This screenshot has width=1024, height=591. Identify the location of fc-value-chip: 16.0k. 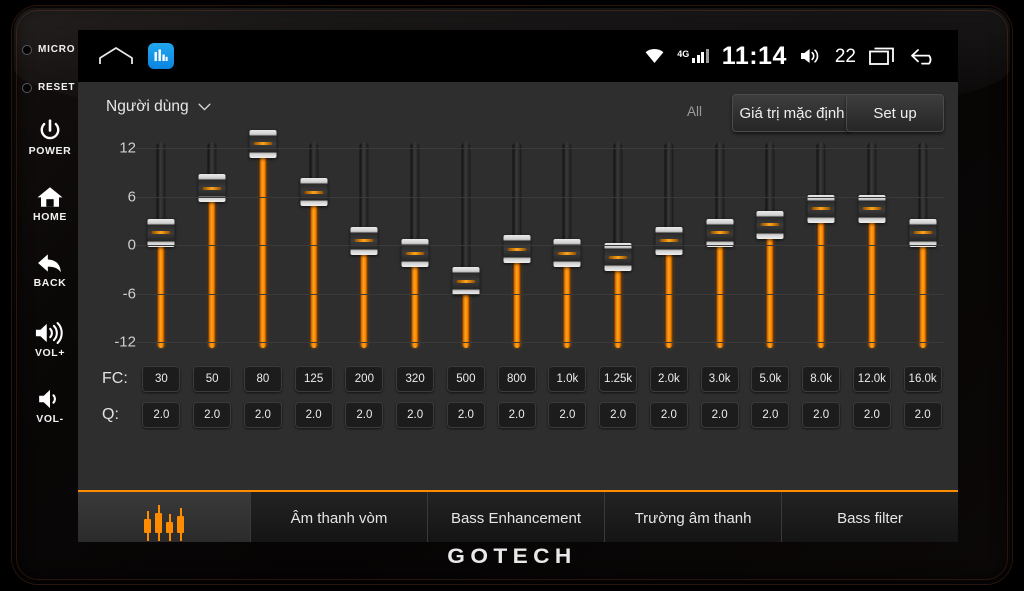
(922, 379).